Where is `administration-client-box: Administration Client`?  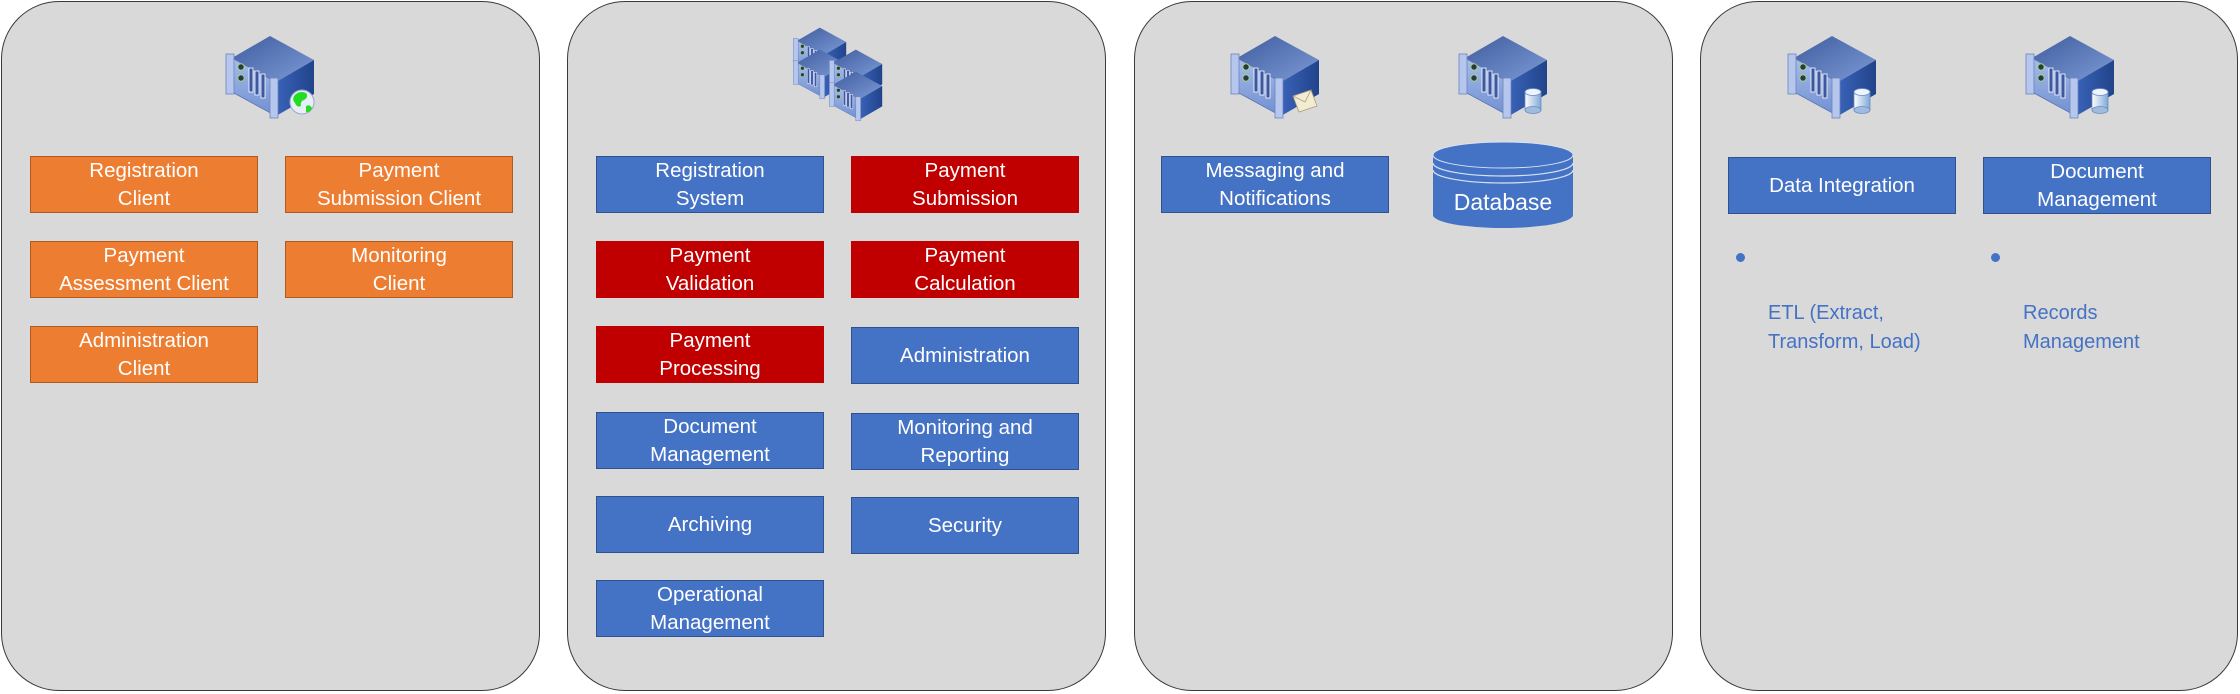 administration-client-box: Administration Client is located at coordinates (144, 354).